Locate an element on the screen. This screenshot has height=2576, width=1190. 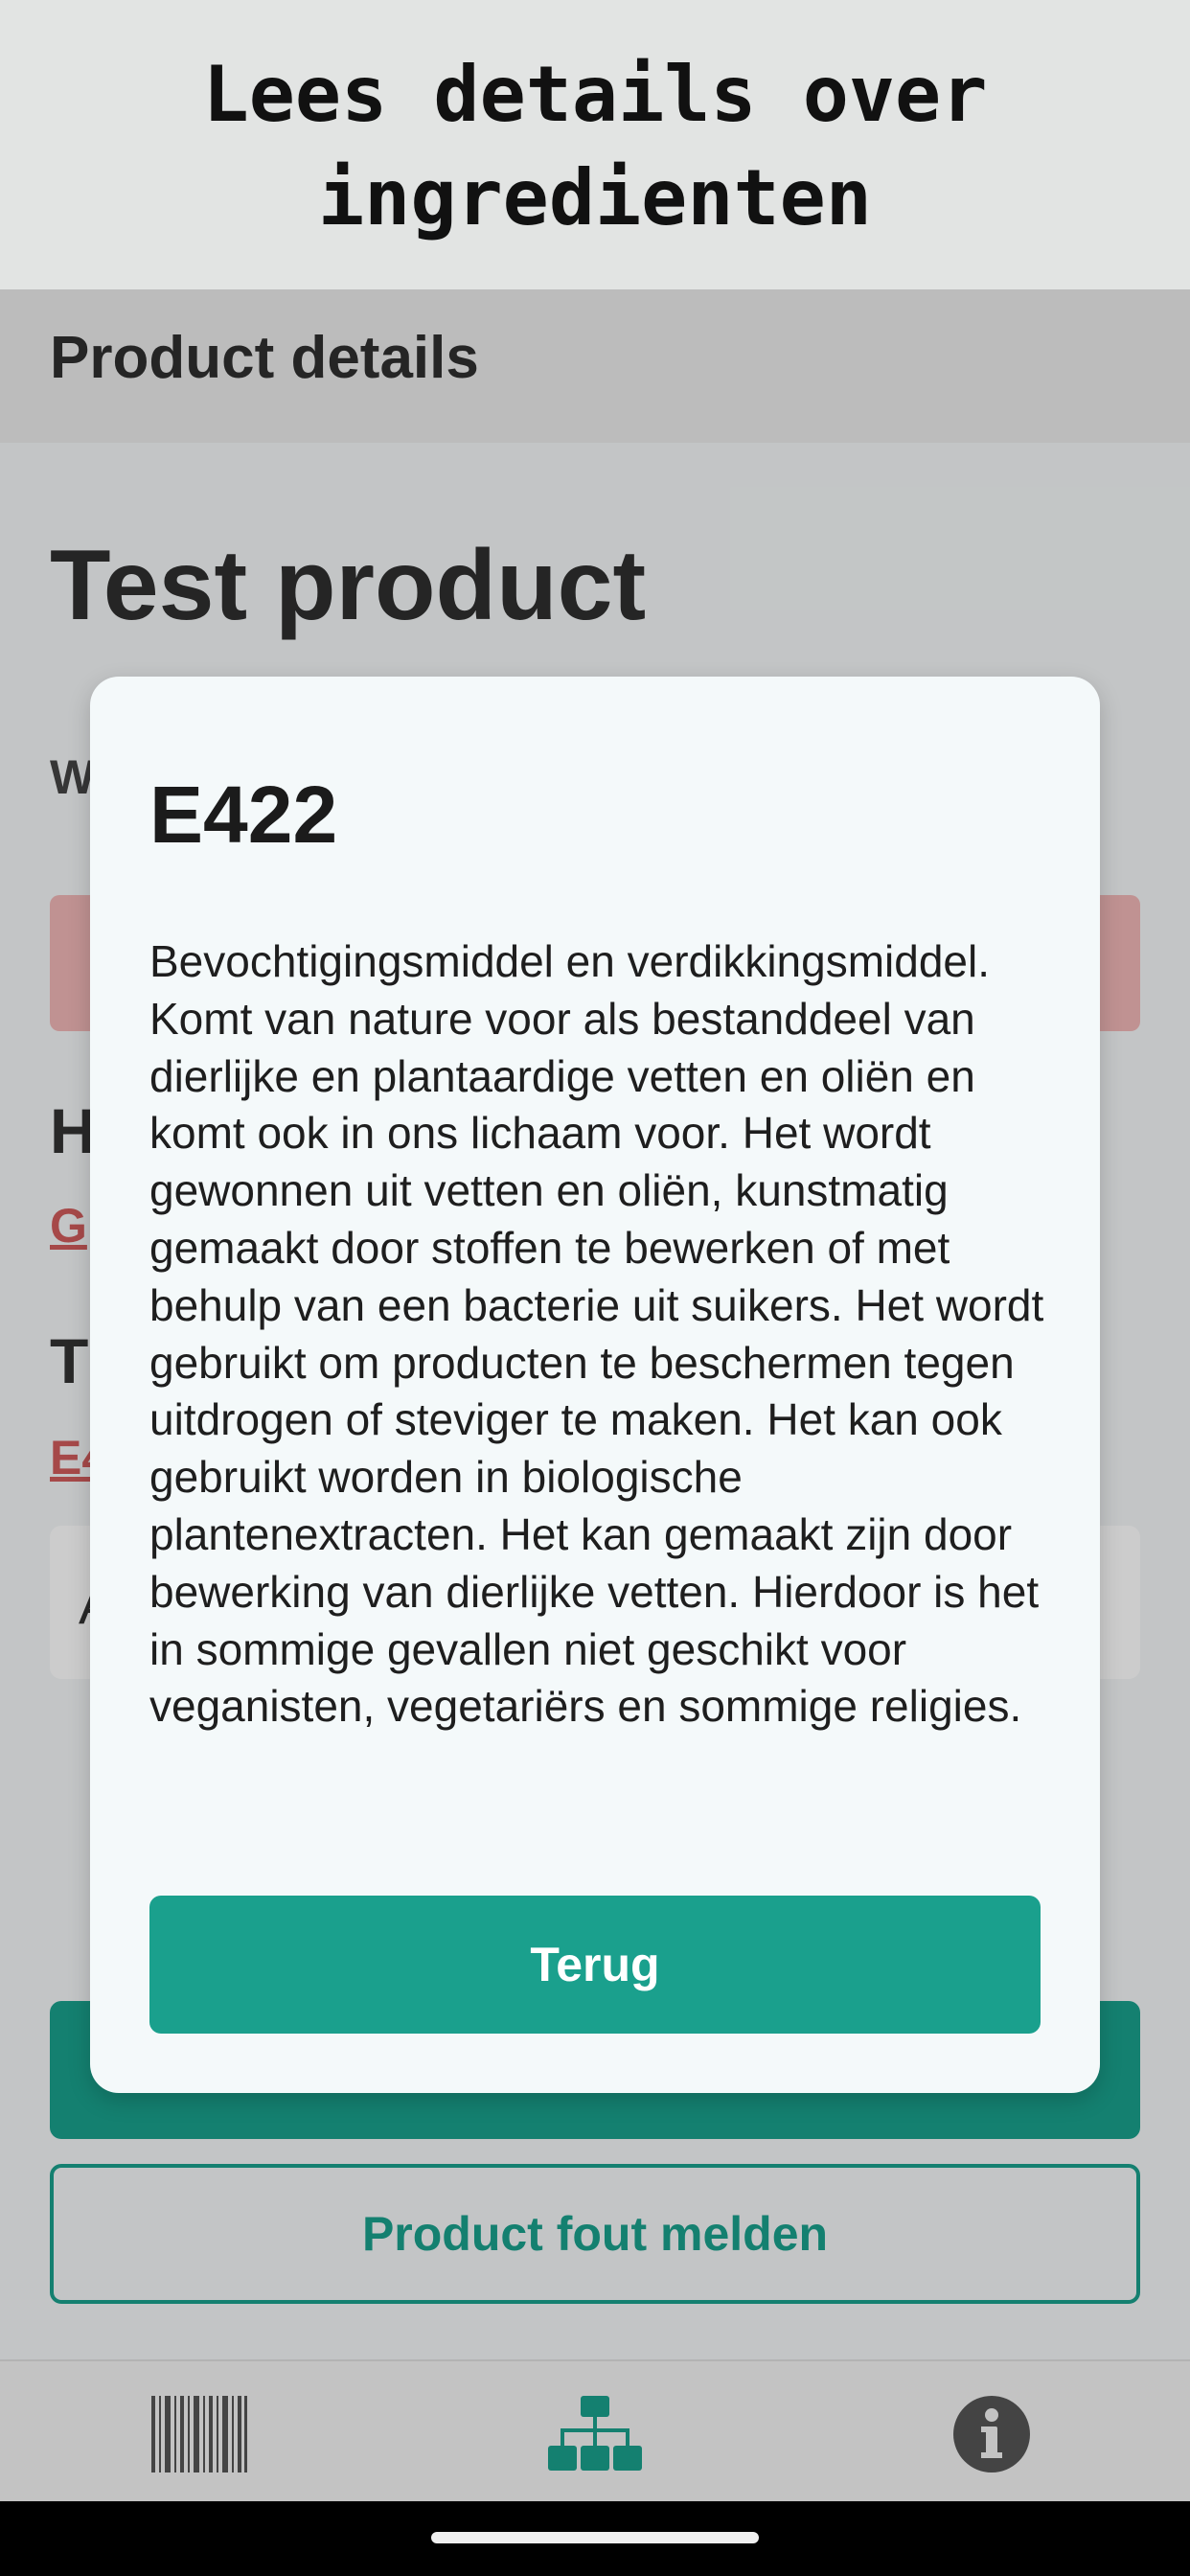
dialog-title: E422 is located at coordinates (244, 815).